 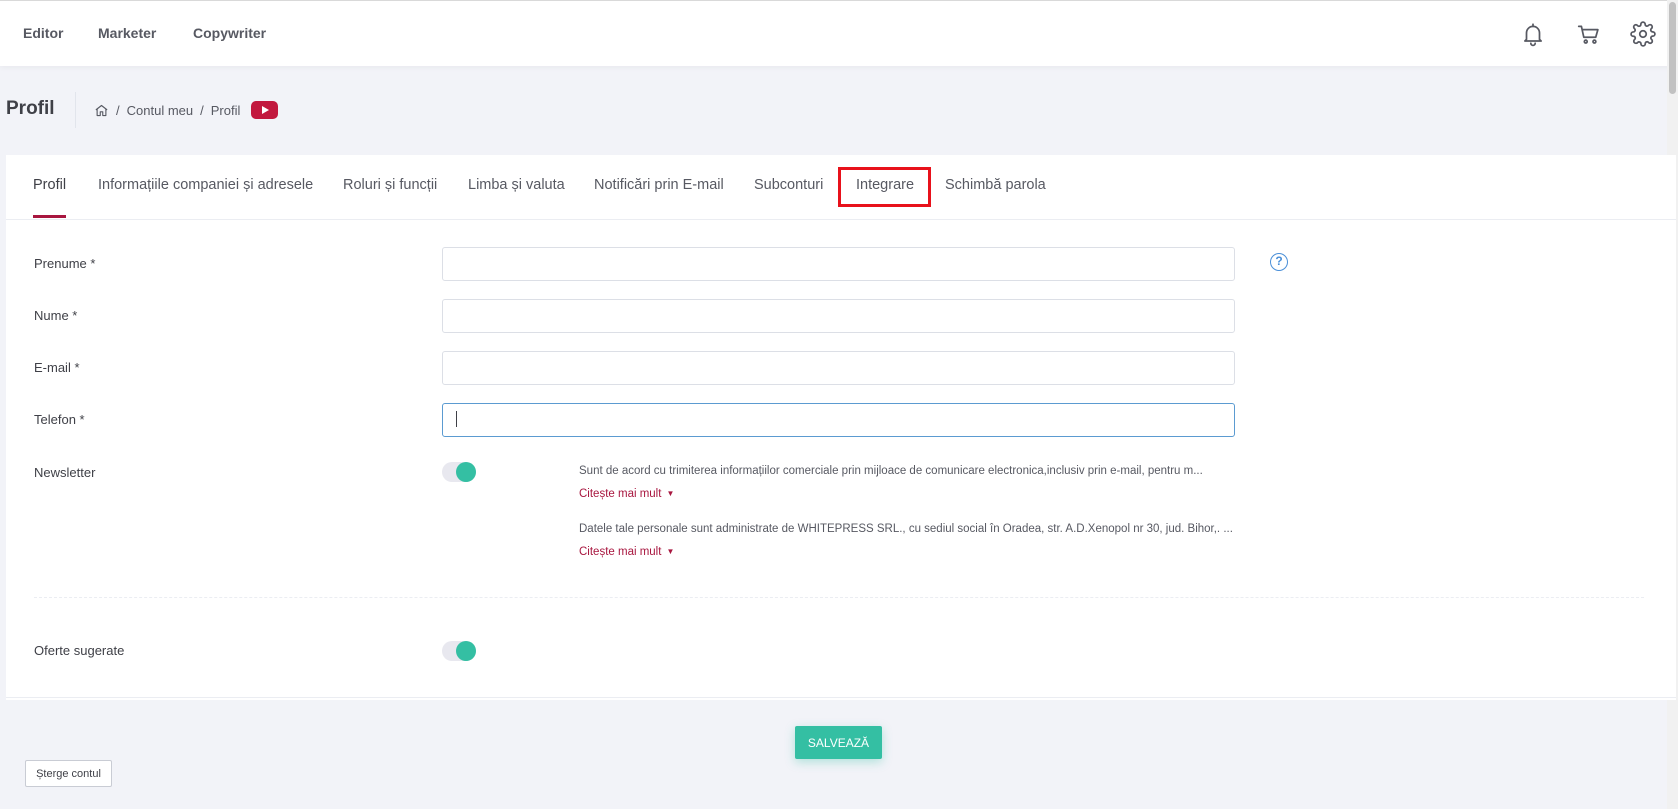 What do you see at coordinates (1589, 34) in the screenshot?
I see `cart-icon` at bounding box center [1589, 34].